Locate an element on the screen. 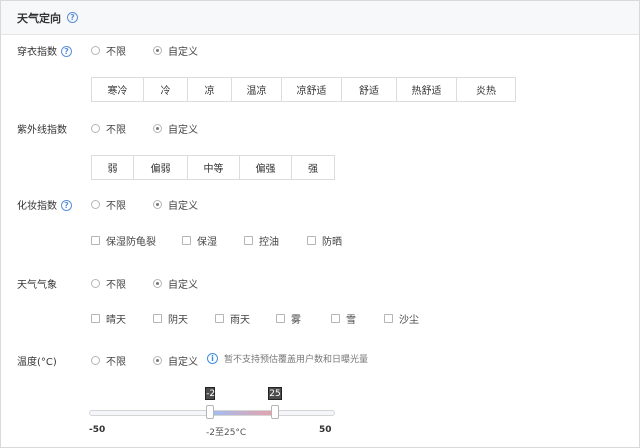 This screenshot has height=448, width=640. temperature-max-label: 50 is located at coordinates (325, 430).